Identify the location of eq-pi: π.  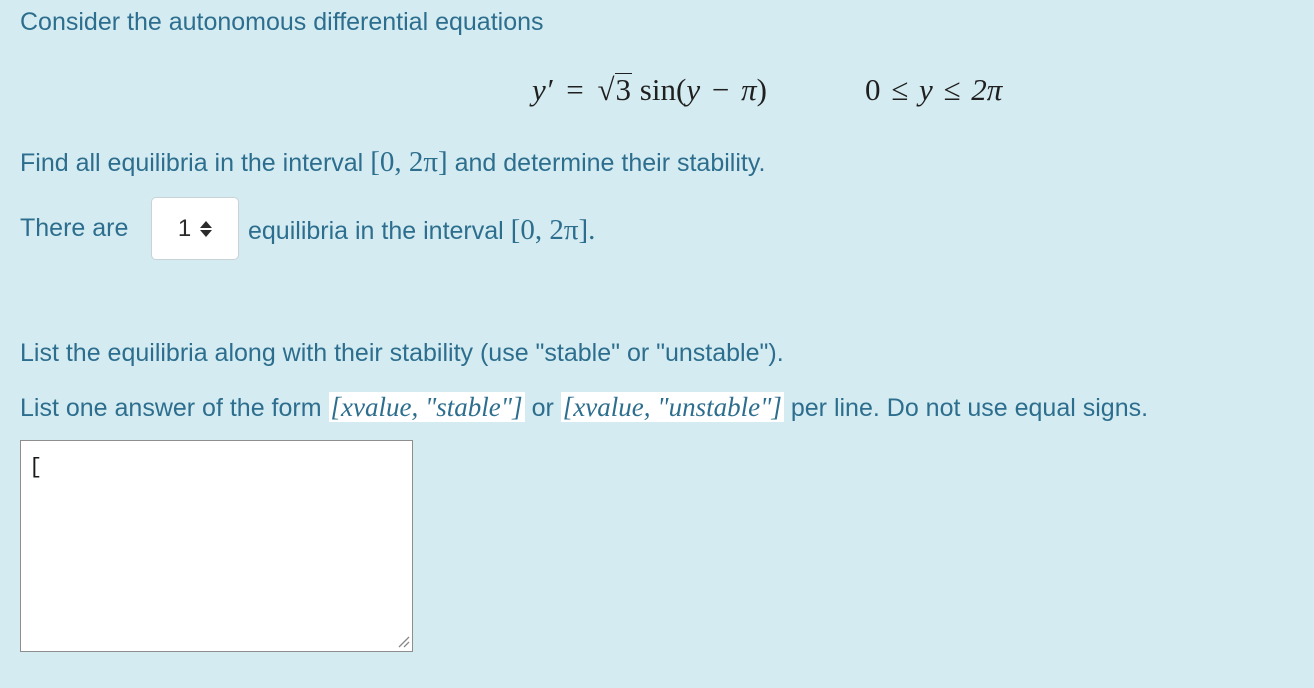
(749, 89).